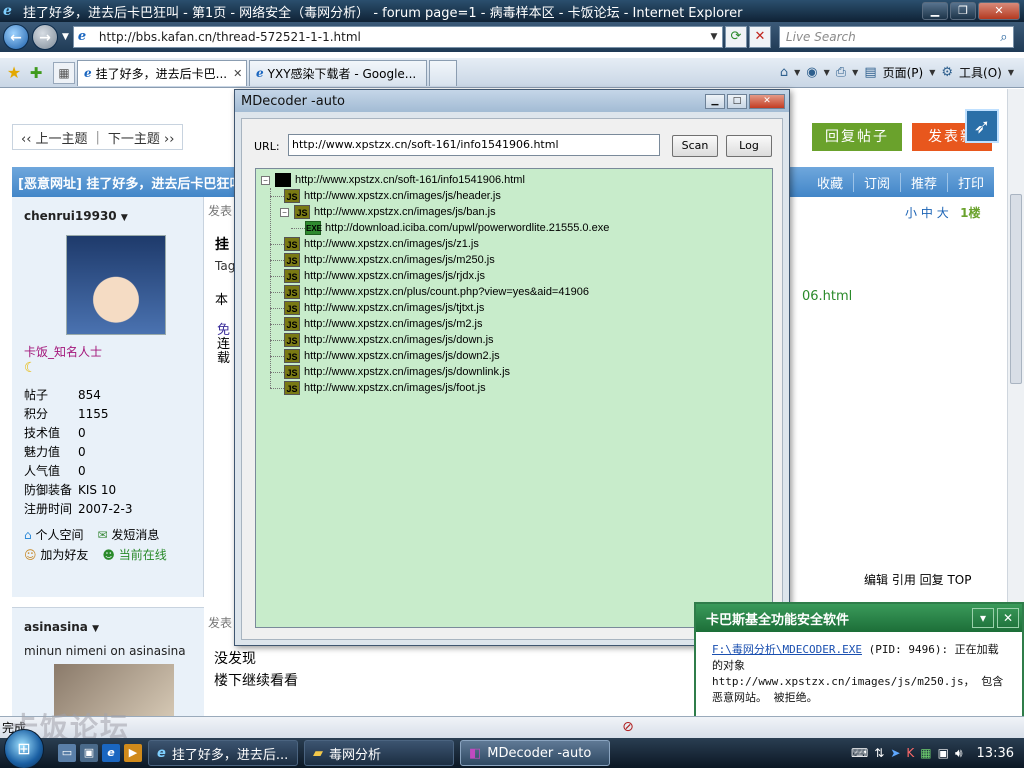 Image resolution: width=1024 pixels, height=768 pixels. What do you see at coordinates (116, 285) in the screenshot?
I see `avatar` at bounding box center [116, 285].